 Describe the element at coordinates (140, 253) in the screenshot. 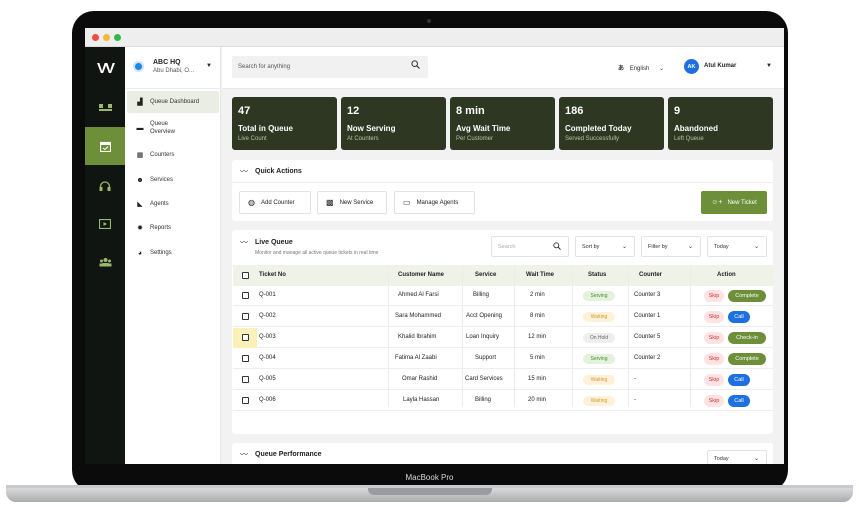

I see `settings-icon: ◕` at that location.